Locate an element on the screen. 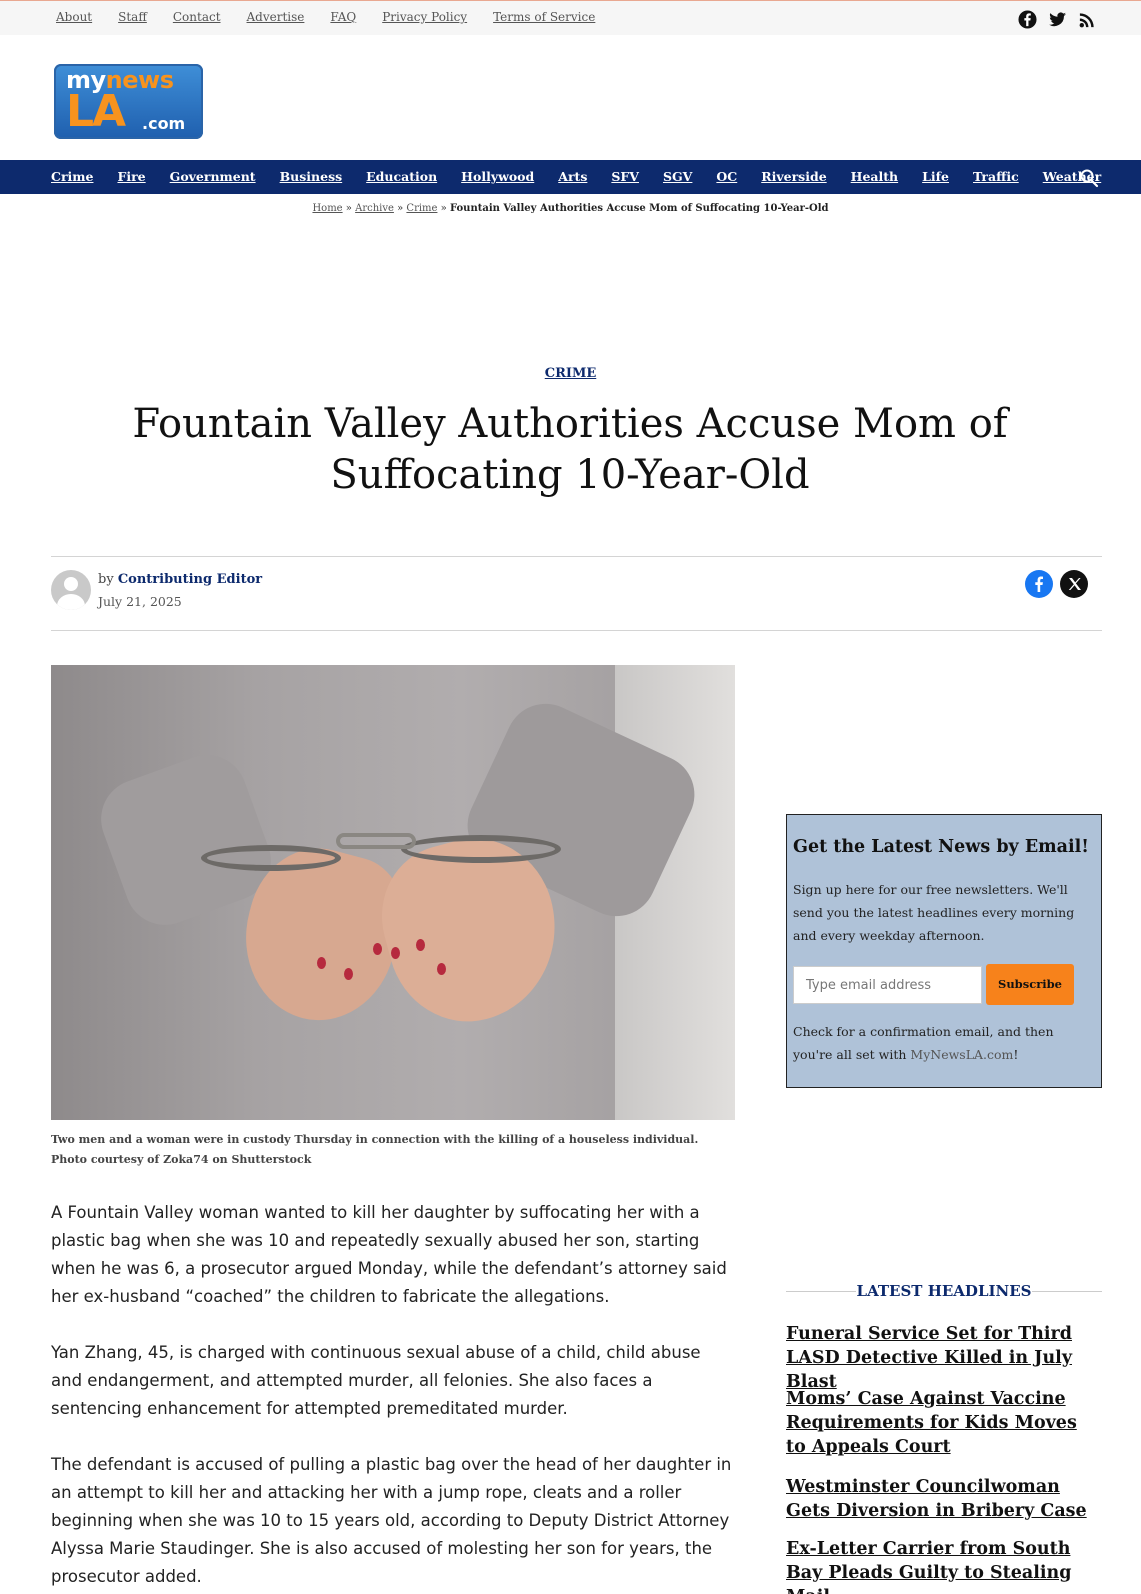  nav-item-government: Government is located at coordinates (213, 176).